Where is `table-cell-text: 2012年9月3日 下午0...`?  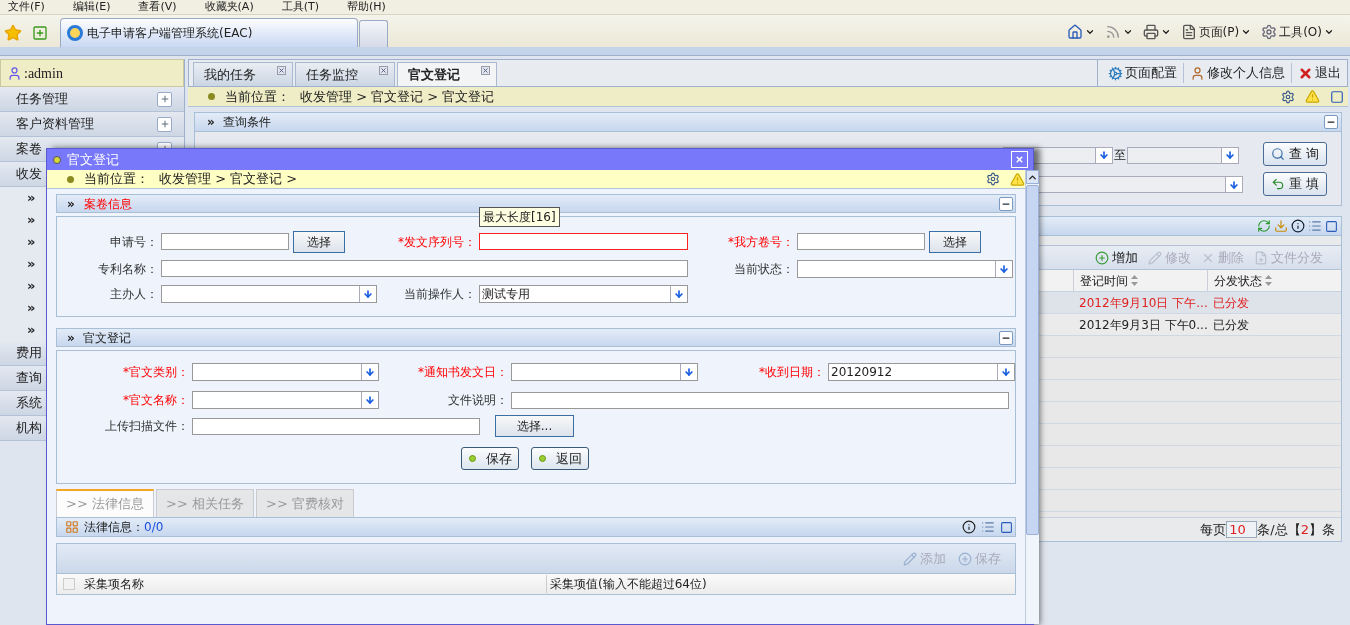
table-cell-text: 2012年9月3日 下午0... is located at coordinates (1142, 325).